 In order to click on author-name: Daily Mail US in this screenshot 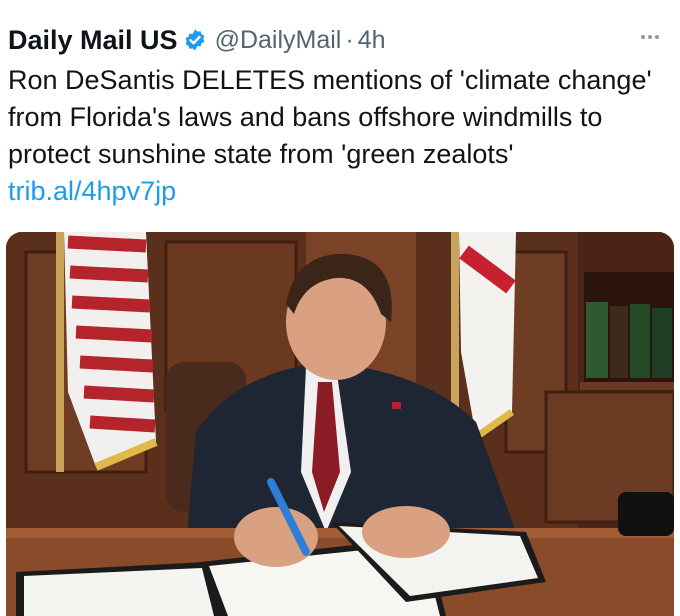, I will do `click(93, 40)`.